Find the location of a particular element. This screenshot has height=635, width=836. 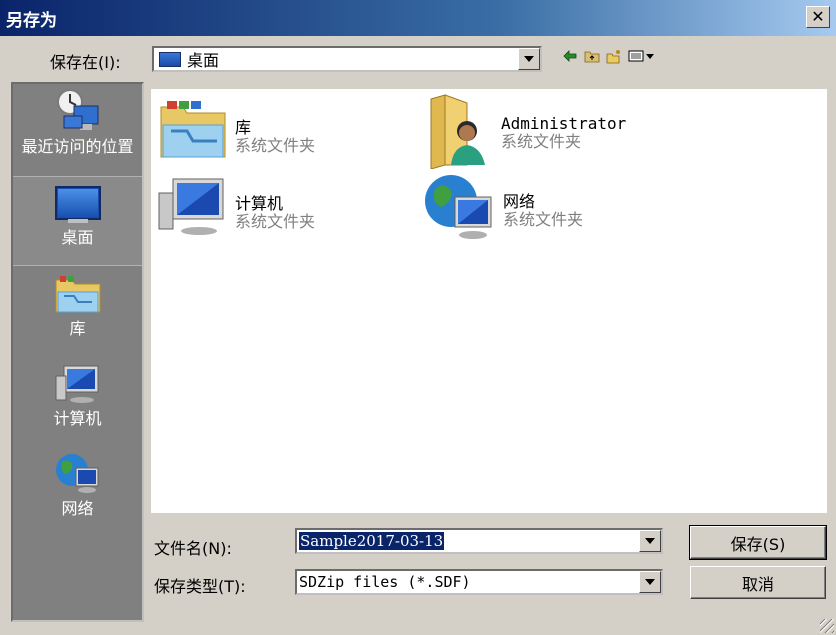

view-menu-icon is located at coordinates (642, 56).